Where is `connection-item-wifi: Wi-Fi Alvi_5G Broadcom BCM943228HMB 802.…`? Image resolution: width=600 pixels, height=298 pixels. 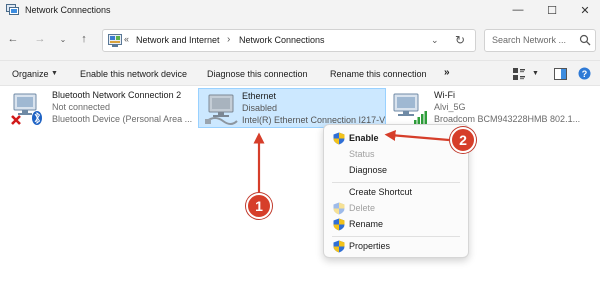 connection-item-wifi: Wi-Fi Alvi_5G Broadcom BCM943228HMB 802.… is located at coordinates (492, 108).